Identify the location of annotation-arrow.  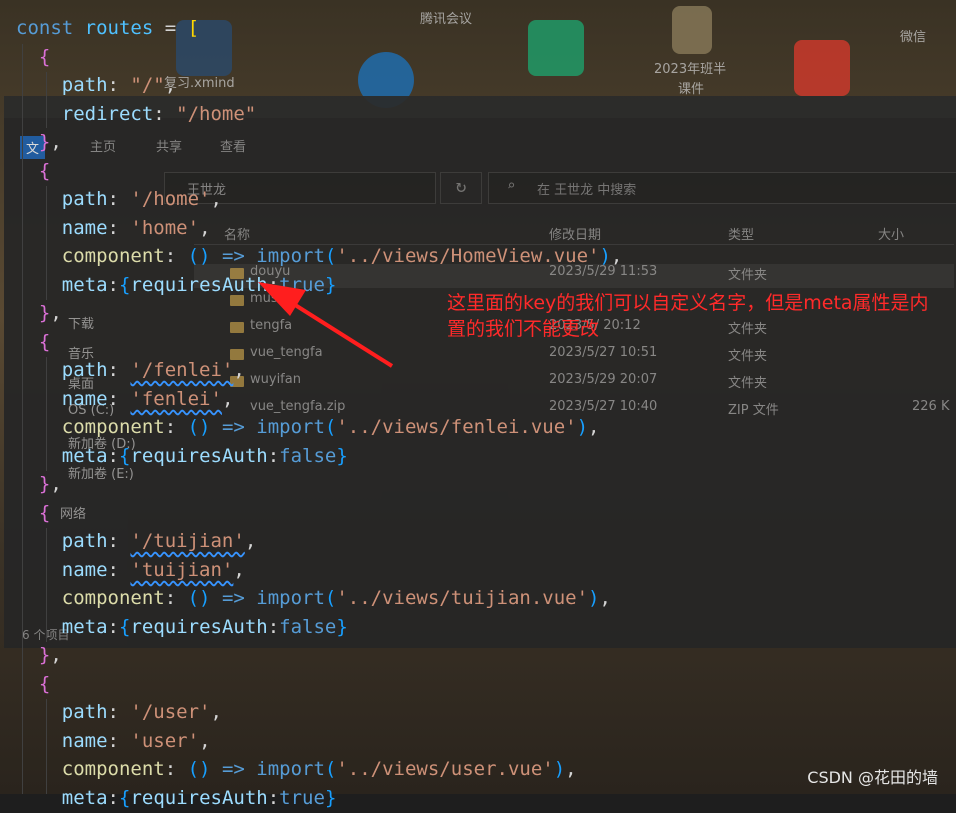
(326, 325).